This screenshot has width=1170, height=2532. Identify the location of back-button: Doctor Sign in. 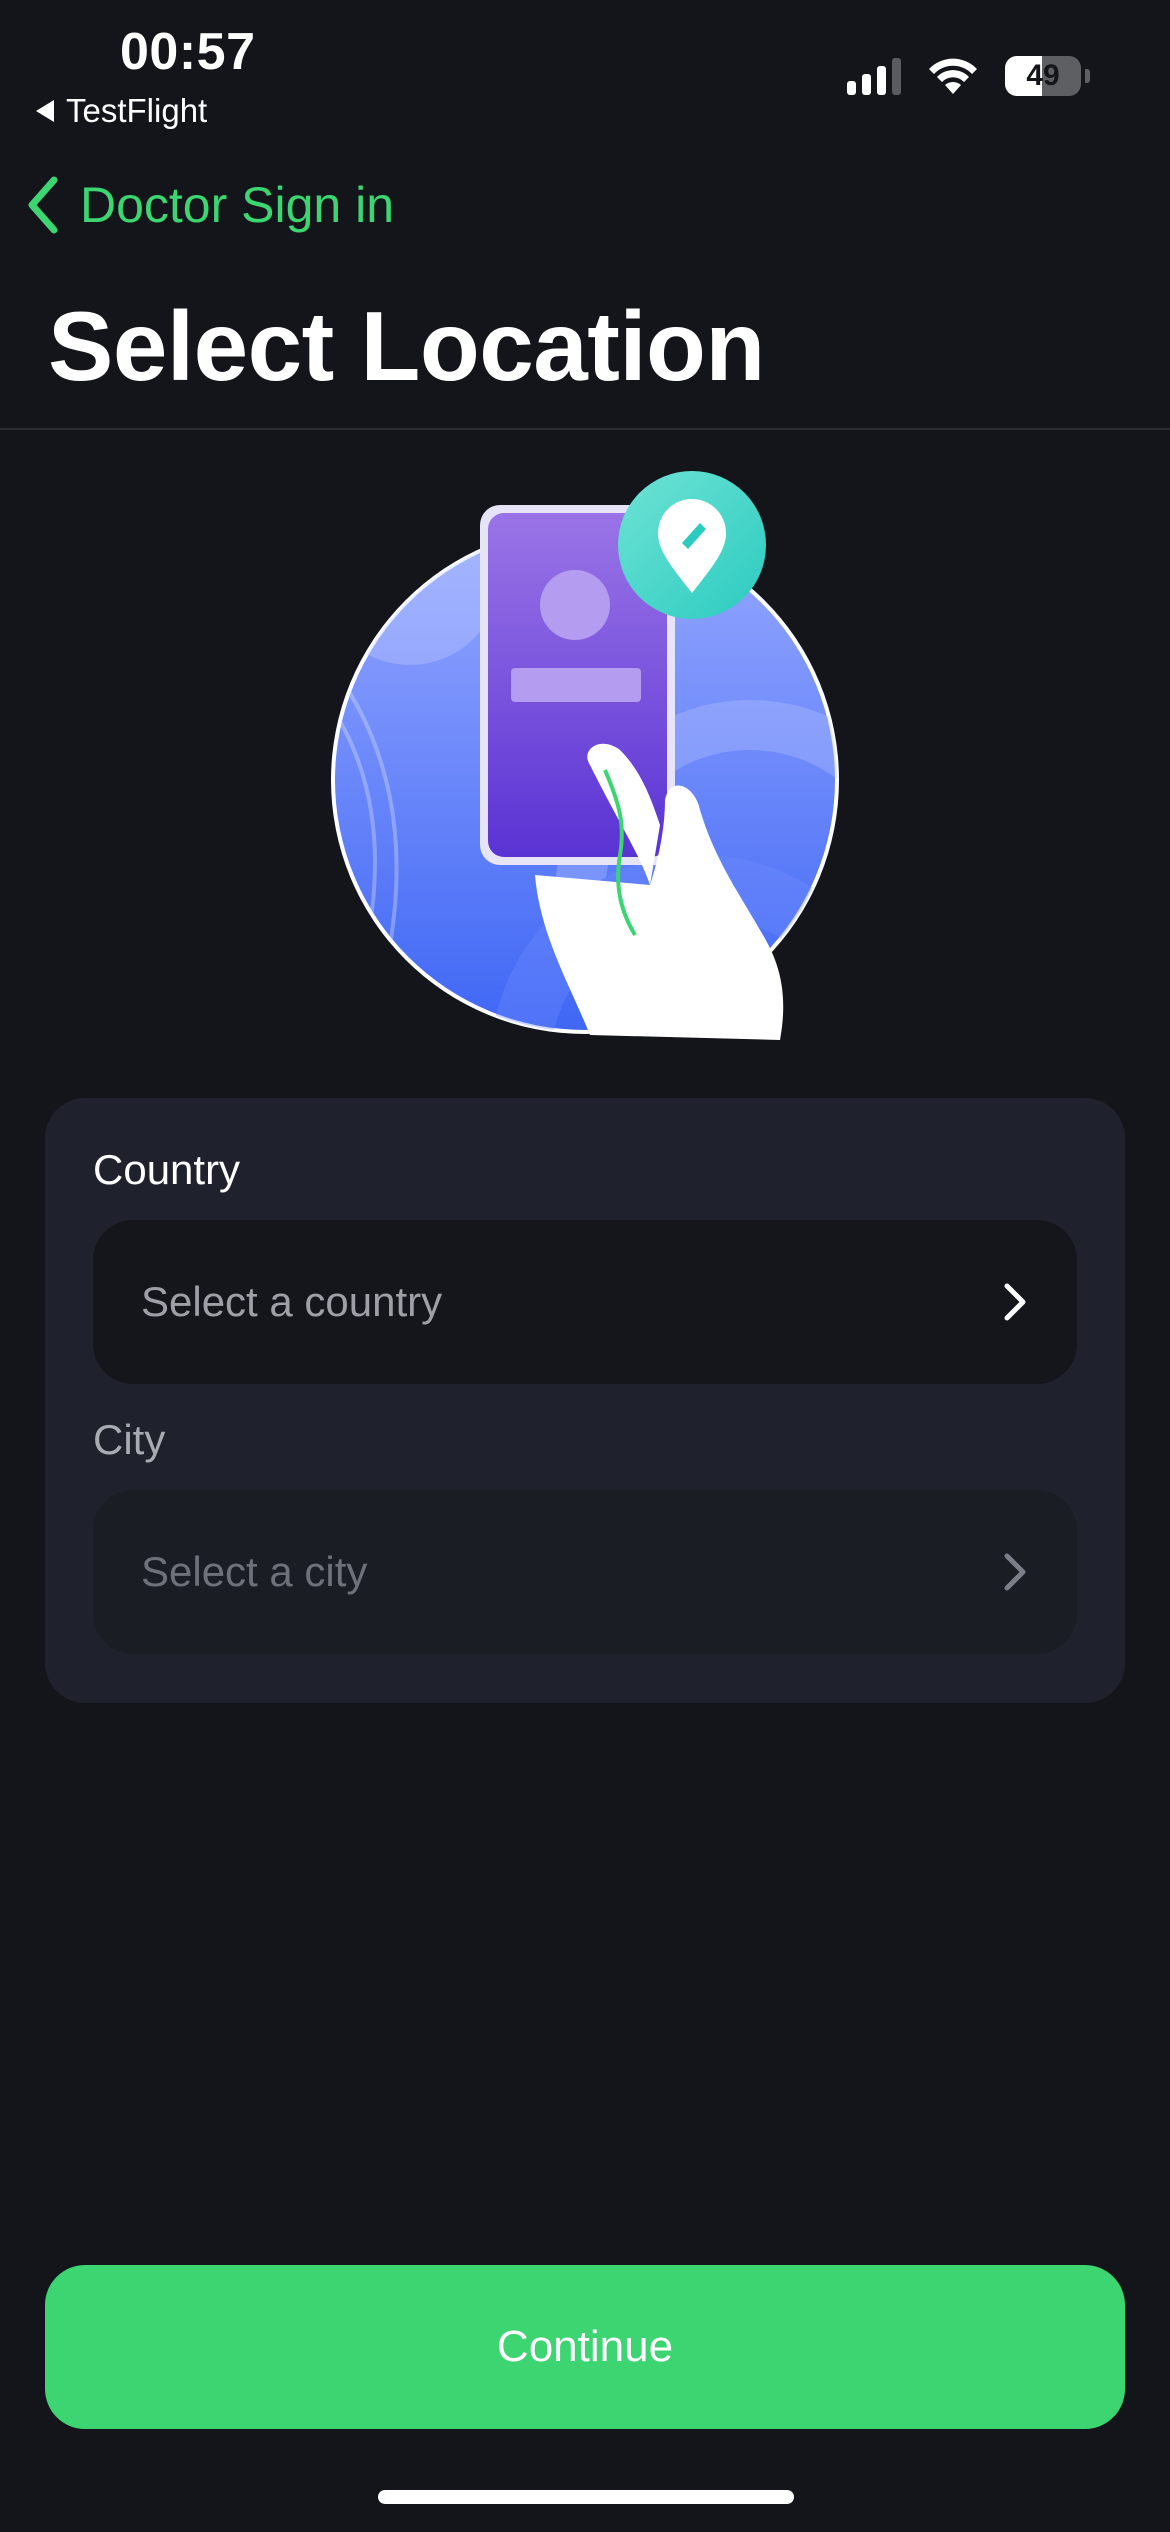
(210, 205).